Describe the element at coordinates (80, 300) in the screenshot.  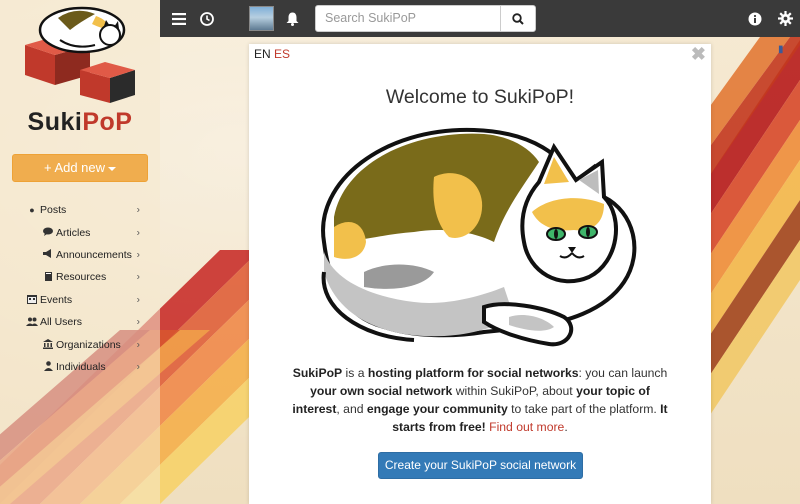
I see `sidebar-item-events: Events ›` at that location.